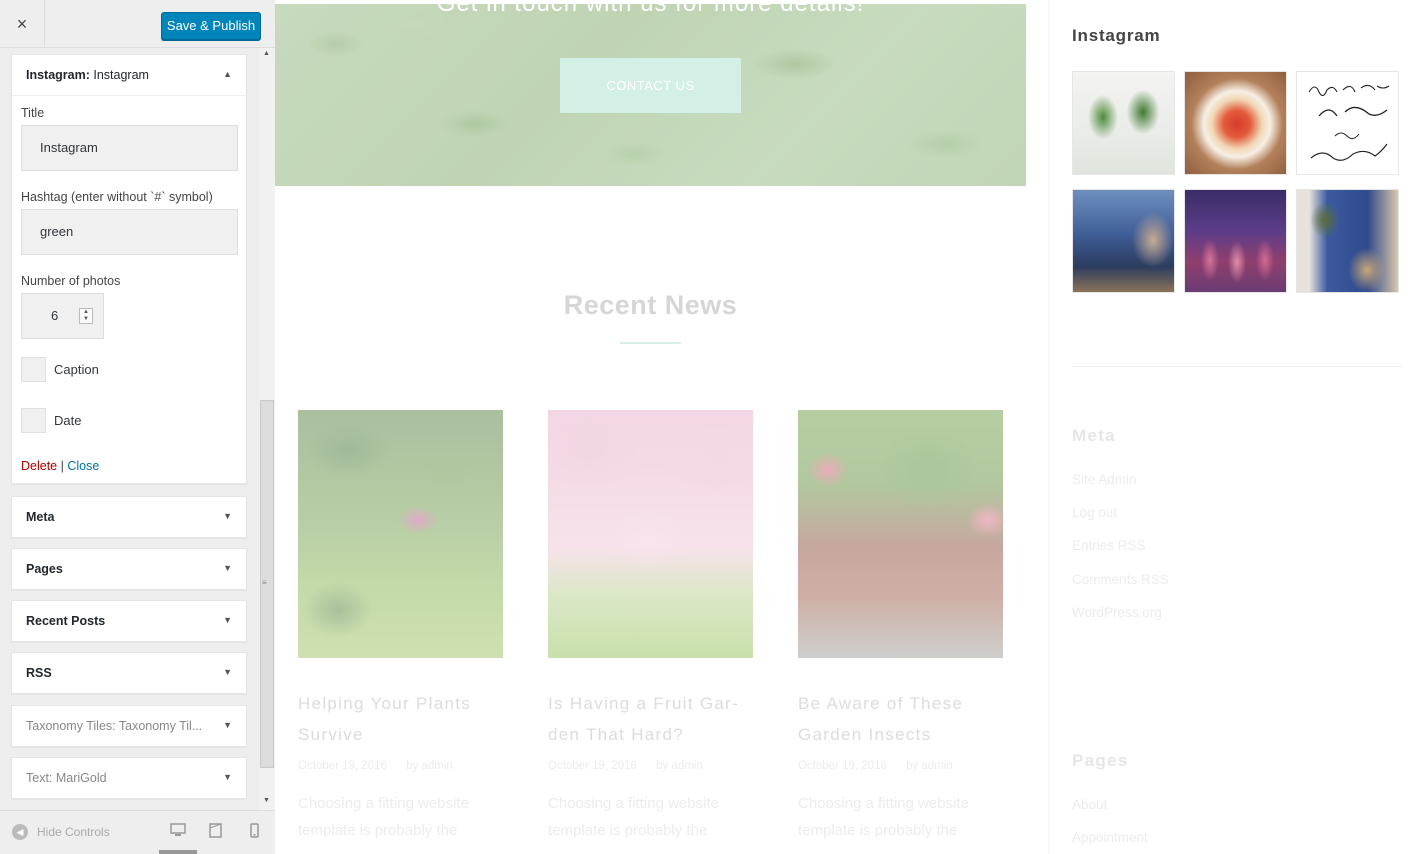 This screenshot has width=1419, height=854. Describe the element at coordinates (129, 232) in the screenshot. I see `hashtag-field: green` at that location.